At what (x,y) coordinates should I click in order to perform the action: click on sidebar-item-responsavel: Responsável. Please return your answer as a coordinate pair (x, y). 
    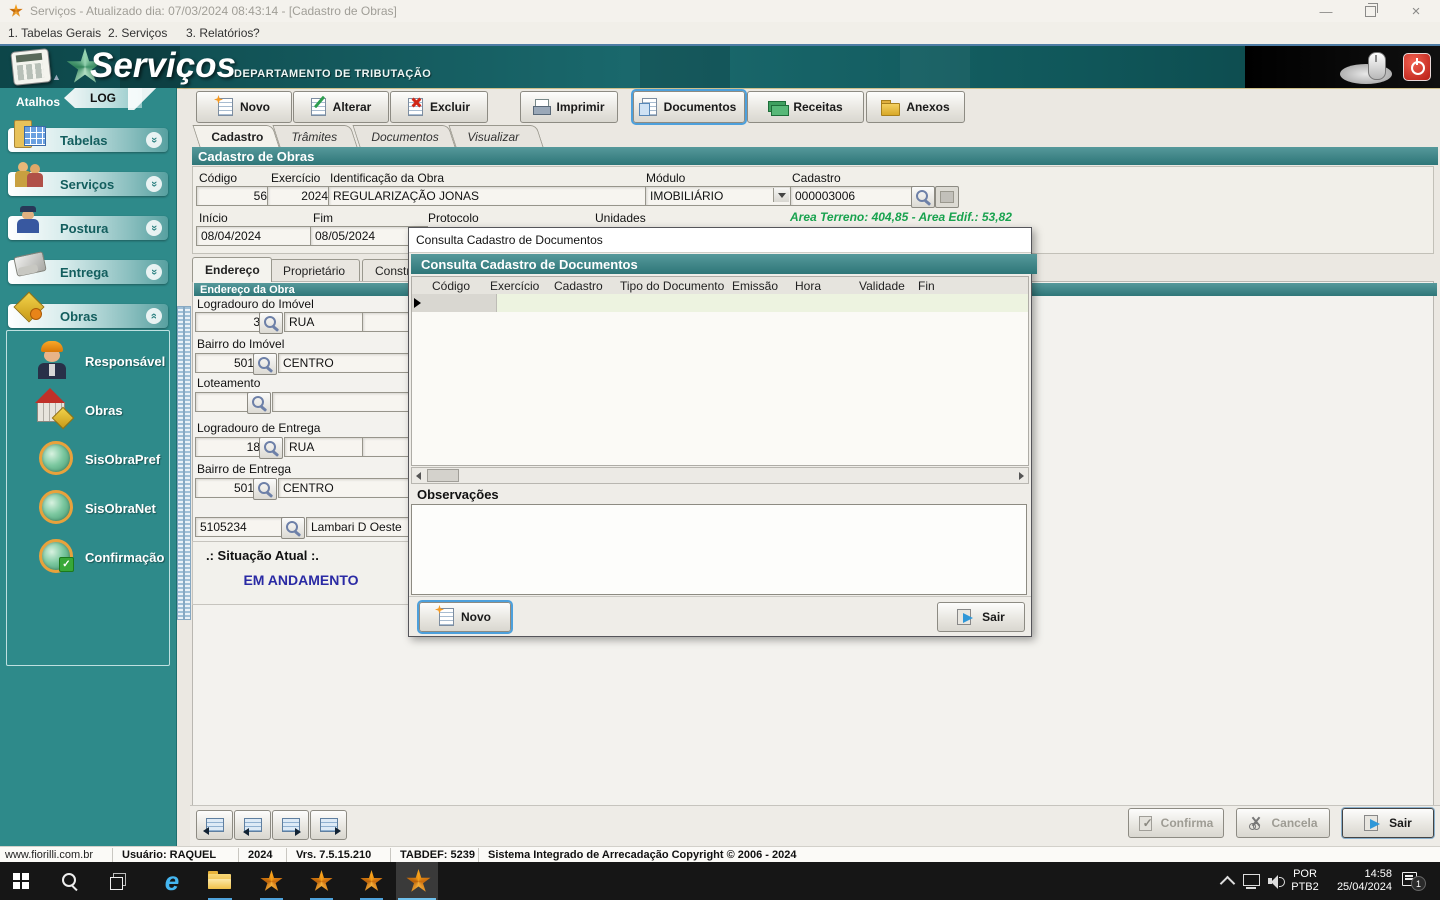
    Looking at the image, I should click on (96, 361).